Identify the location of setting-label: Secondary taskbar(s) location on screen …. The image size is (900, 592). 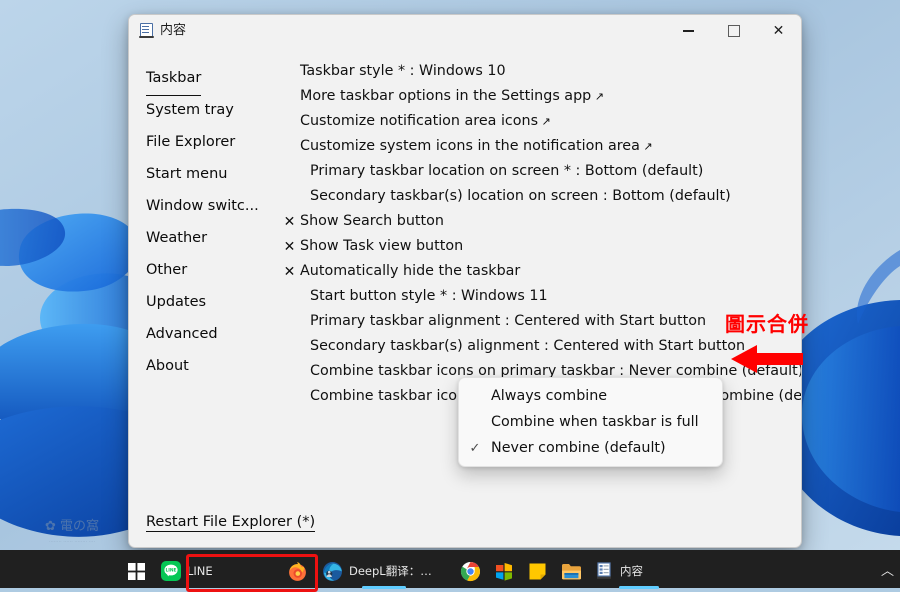
(520, 196).